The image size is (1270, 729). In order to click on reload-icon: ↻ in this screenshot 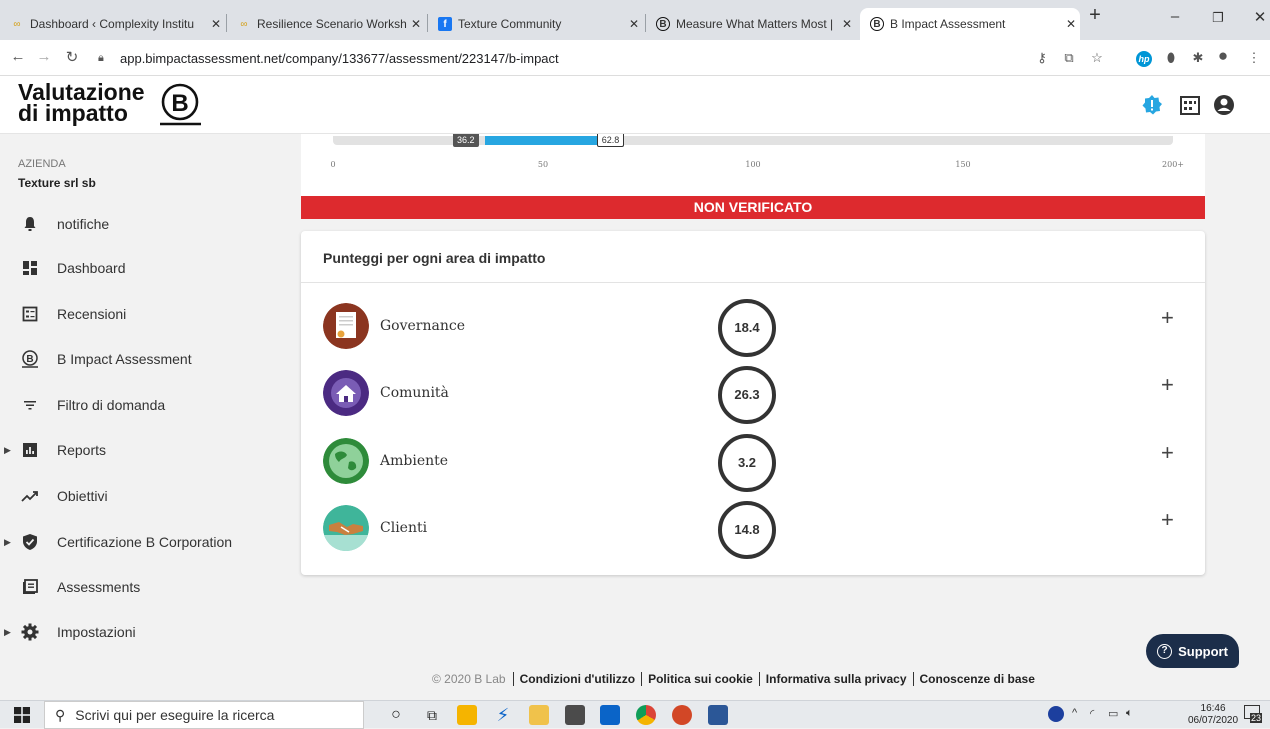, I will do `click(72, 57)`.